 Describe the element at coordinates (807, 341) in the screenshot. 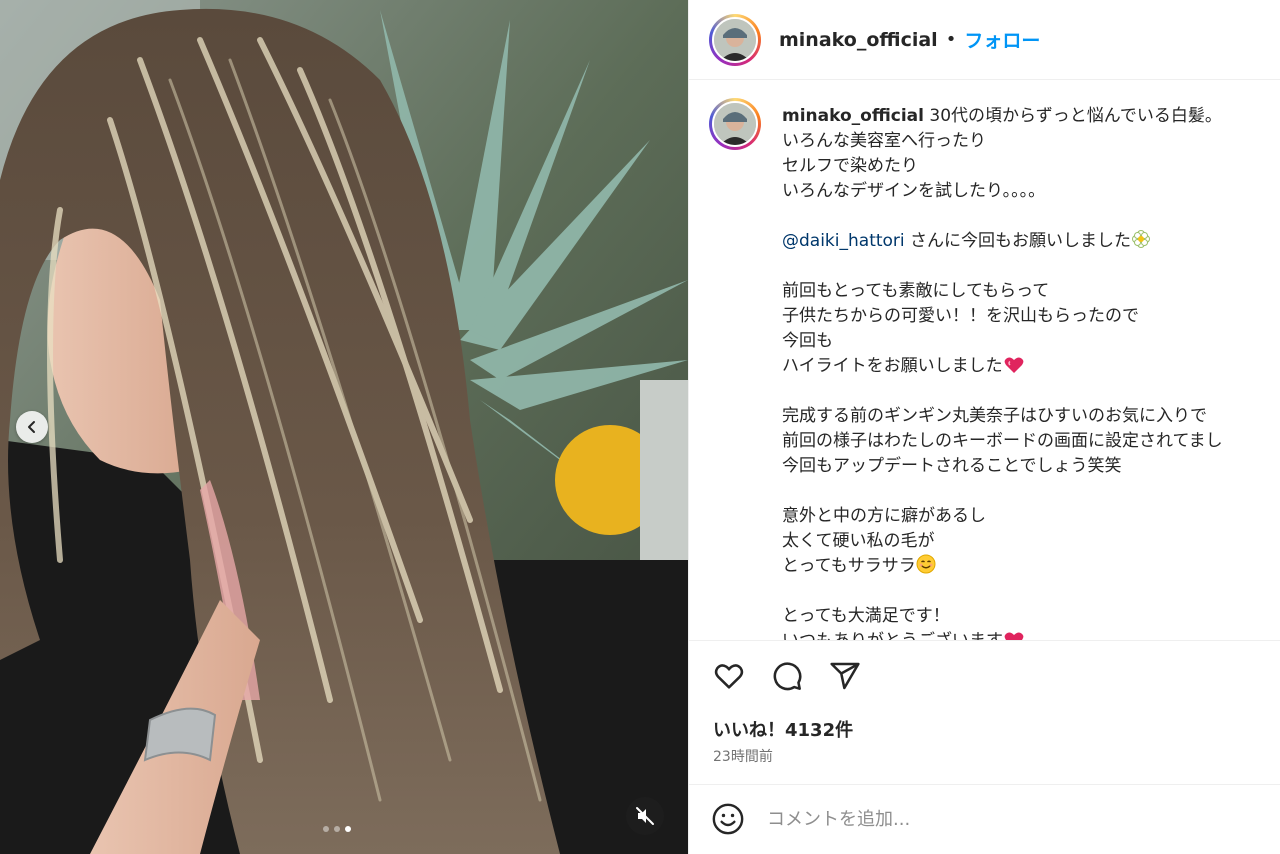

I see `caption-line: 今回も` at that location.